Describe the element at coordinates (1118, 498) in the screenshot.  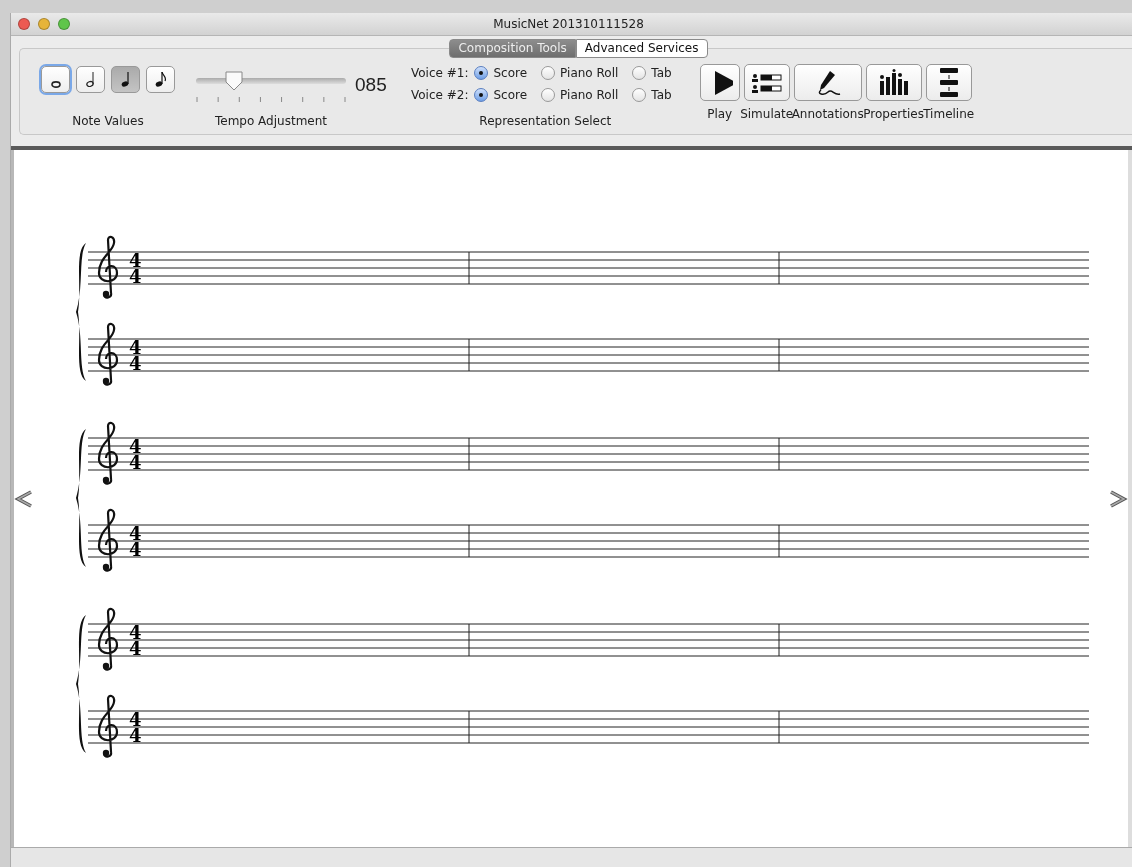
I see `next-page-icon` at that location.